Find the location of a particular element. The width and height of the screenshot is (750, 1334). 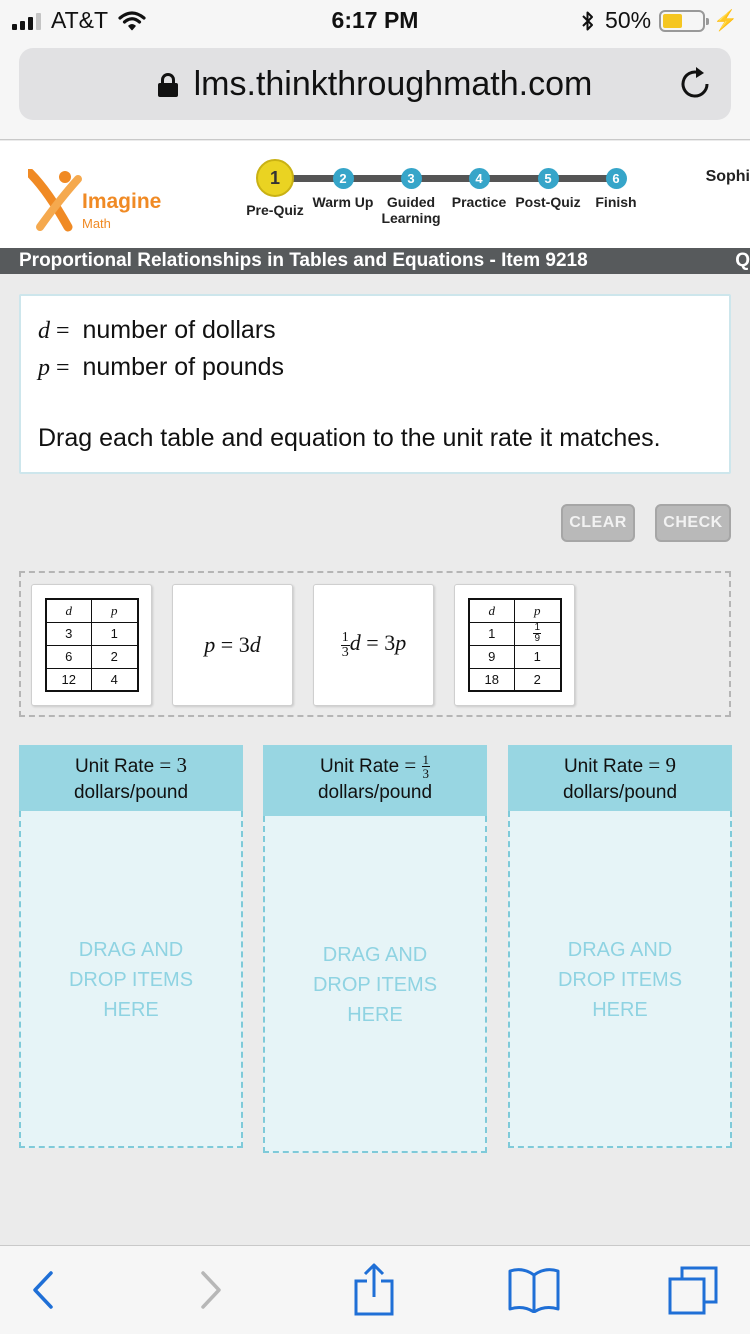

tabs-icon is located at coordinates (693, 1290).